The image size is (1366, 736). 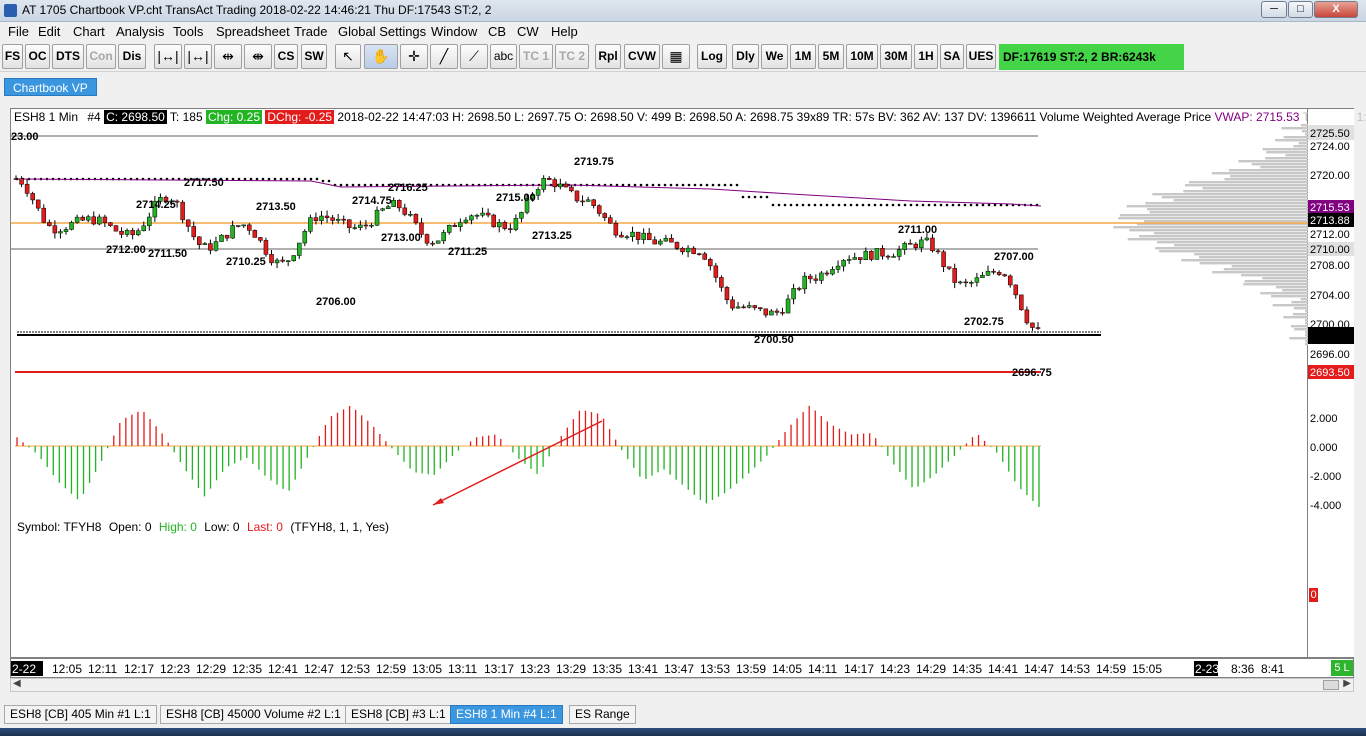 I want to click on menu-cb: CB, so click(x=497, y=31).